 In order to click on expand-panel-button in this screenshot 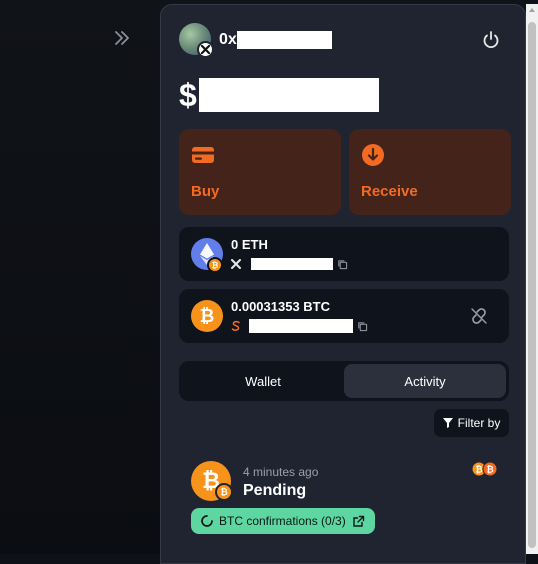, I will do `click(122, 38)`.